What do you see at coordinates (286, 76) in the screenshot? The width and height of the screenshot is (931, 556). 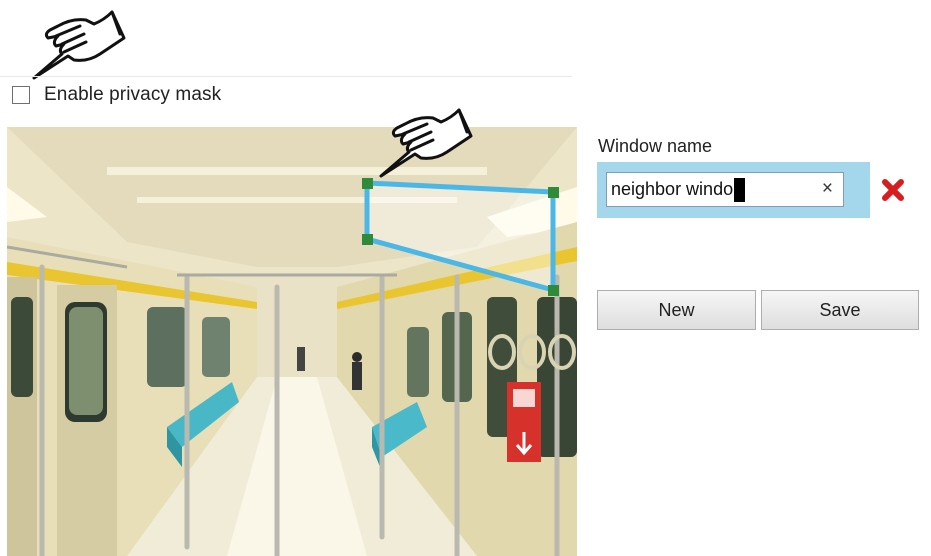 I see `divider` at bounding box center [286, 76].